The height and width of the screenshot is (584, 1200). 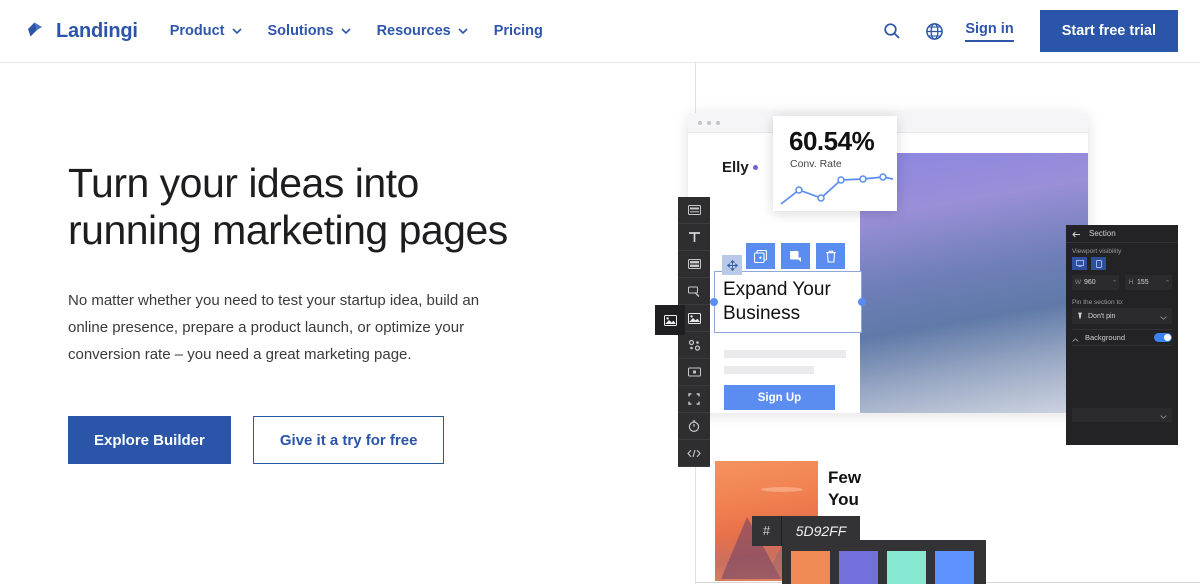 What do you see at coordinates (1075, 338) in the screenshot?
I see `chevron-up-icon` at bounding box center [1075, 338].